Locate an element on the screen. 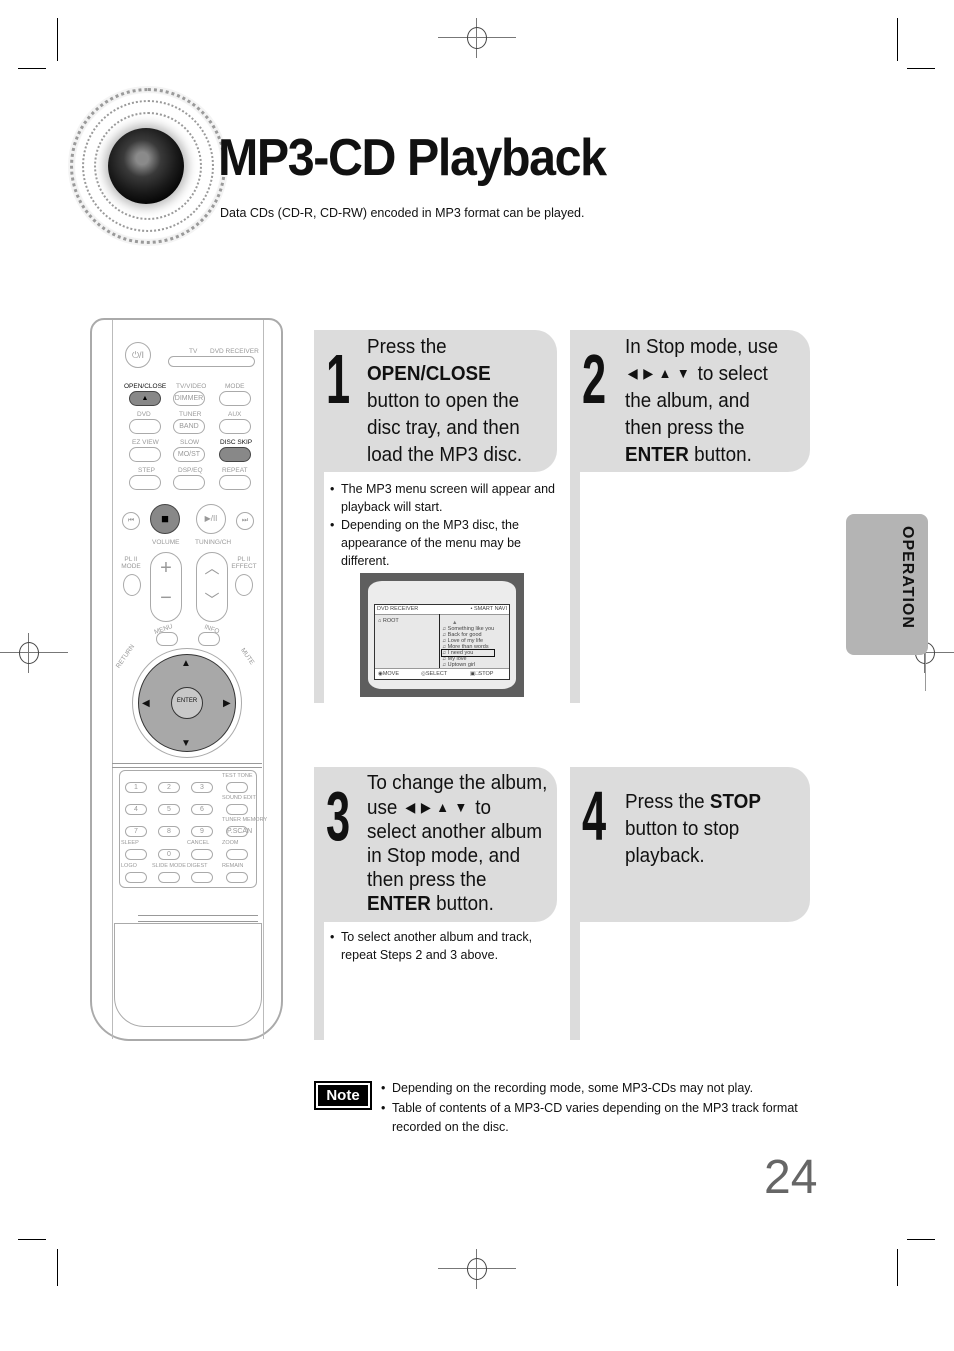  instruction-line: button to stop is located at coordinates (682, 828).